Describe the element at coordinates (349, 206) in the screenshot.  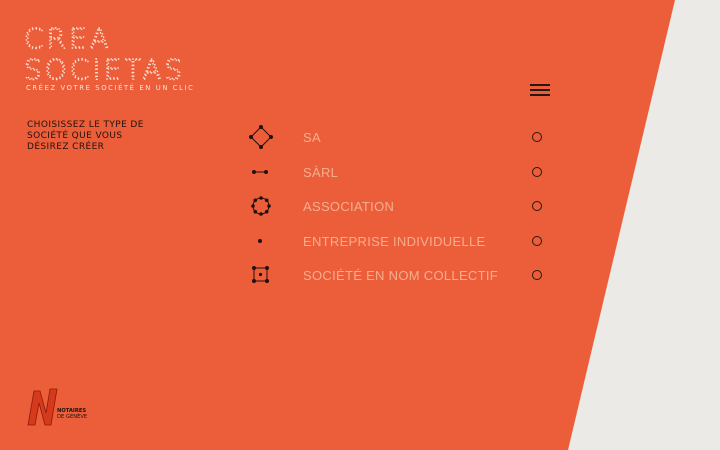
I see `option-label: ASSOCIATION` at that location.